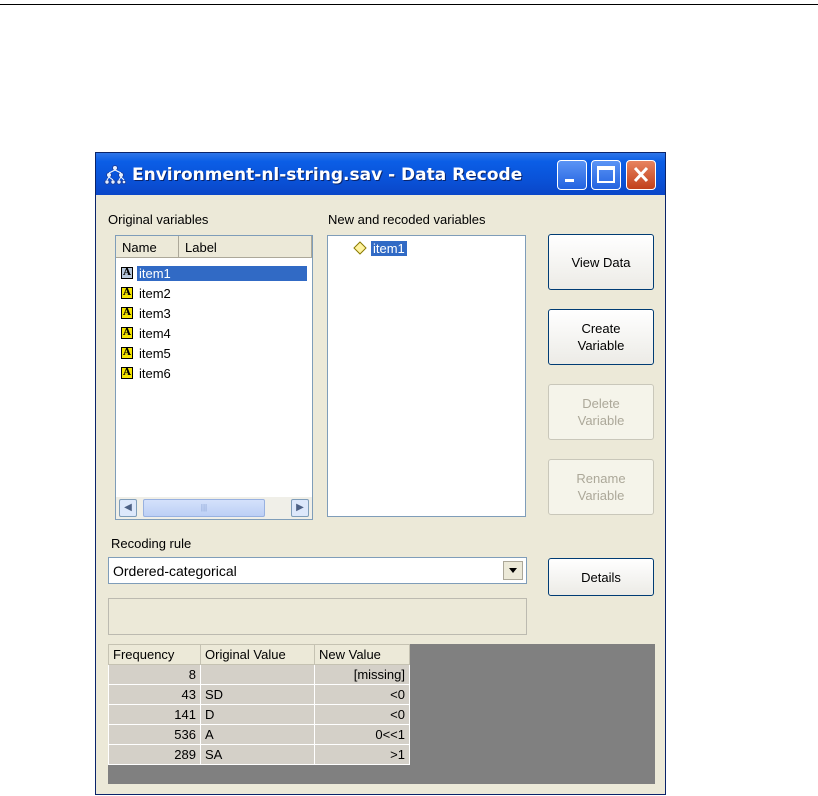 The image size is (818, 796). I want to click on frequency-cell: 43, so click(154, 694).